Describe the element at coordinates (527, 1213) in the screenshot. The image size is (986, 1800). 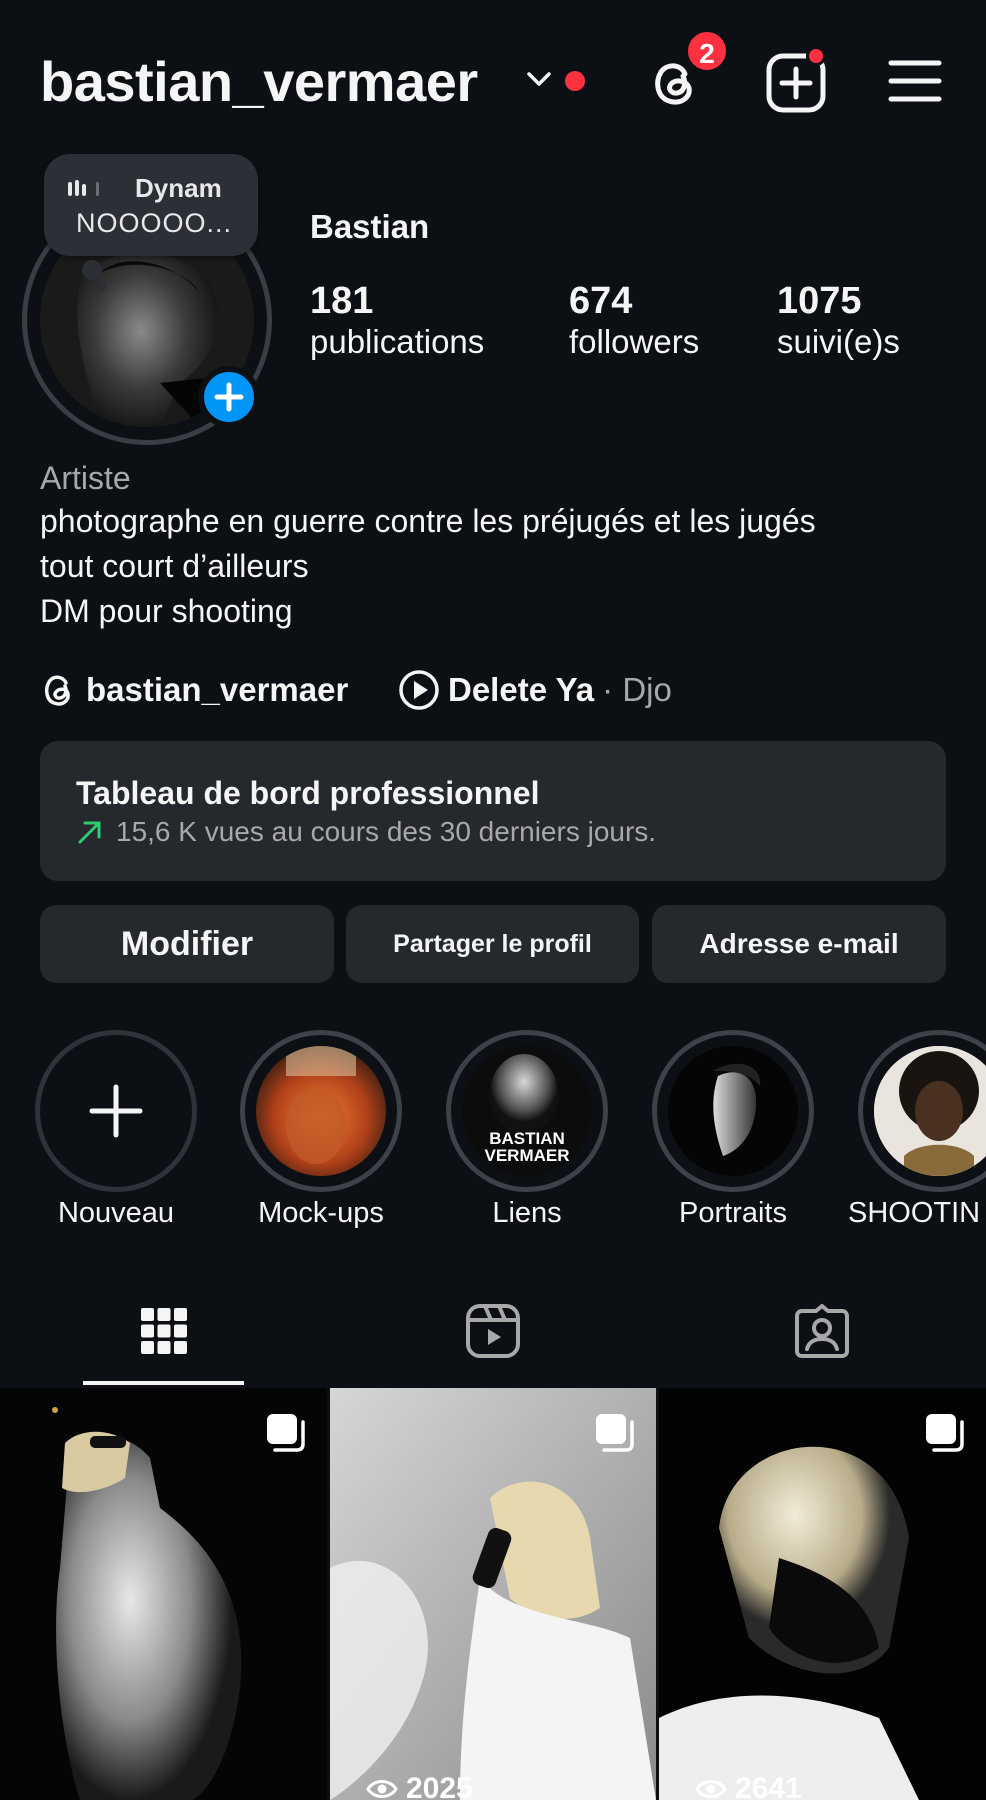
I see `highlight-label: Liens` at that location.